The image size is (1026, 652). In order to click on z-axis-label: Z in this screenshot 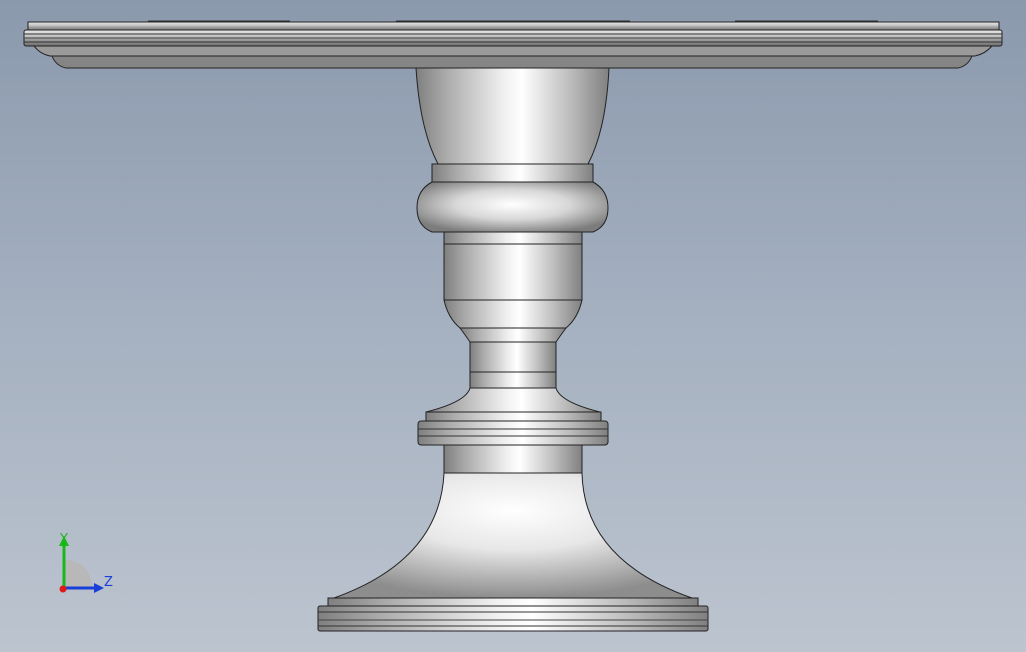, I will do `click(108, 582)`.